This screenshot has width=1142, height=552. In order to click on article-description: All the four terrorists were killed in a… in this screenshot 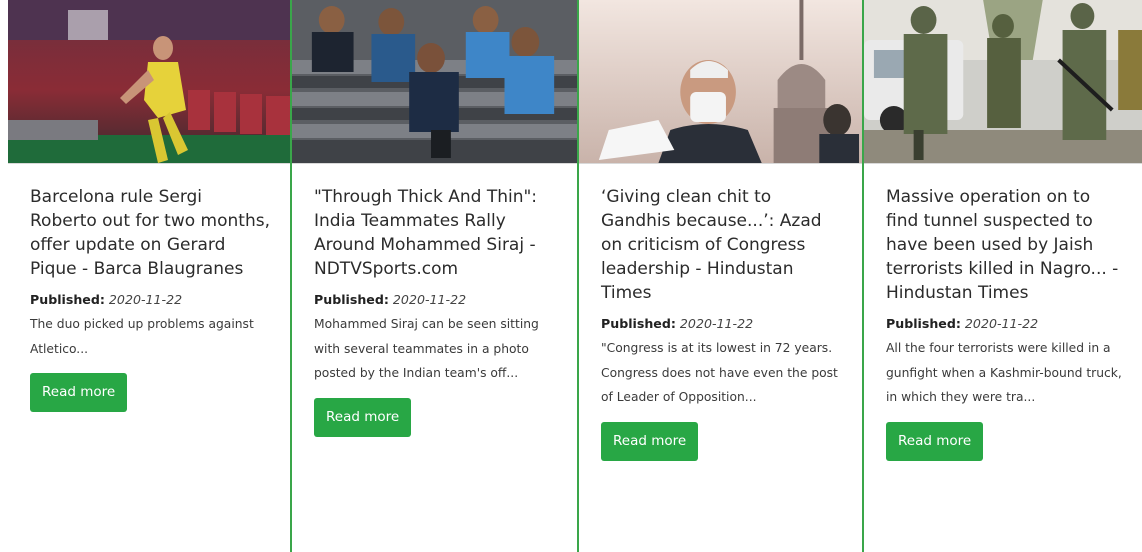, I will do `click(1004, 372)`.